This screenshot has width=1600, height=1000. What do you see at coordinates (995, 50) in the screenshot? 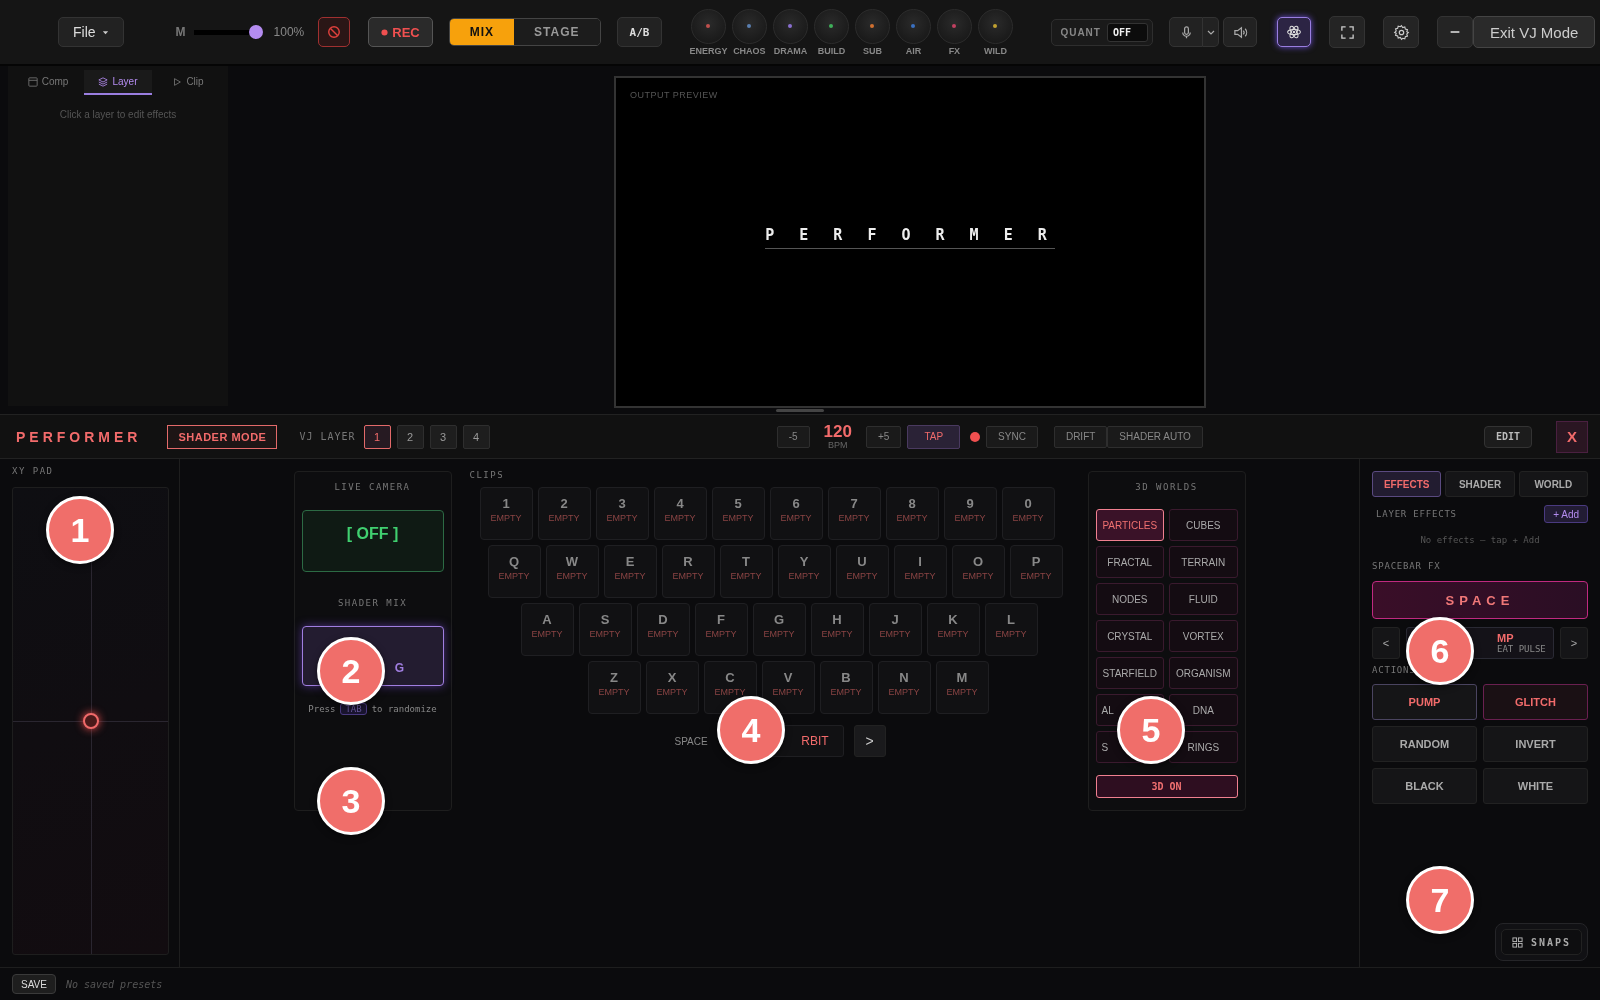
I see `knob-label: WILD` at bounding box center [995, 50].